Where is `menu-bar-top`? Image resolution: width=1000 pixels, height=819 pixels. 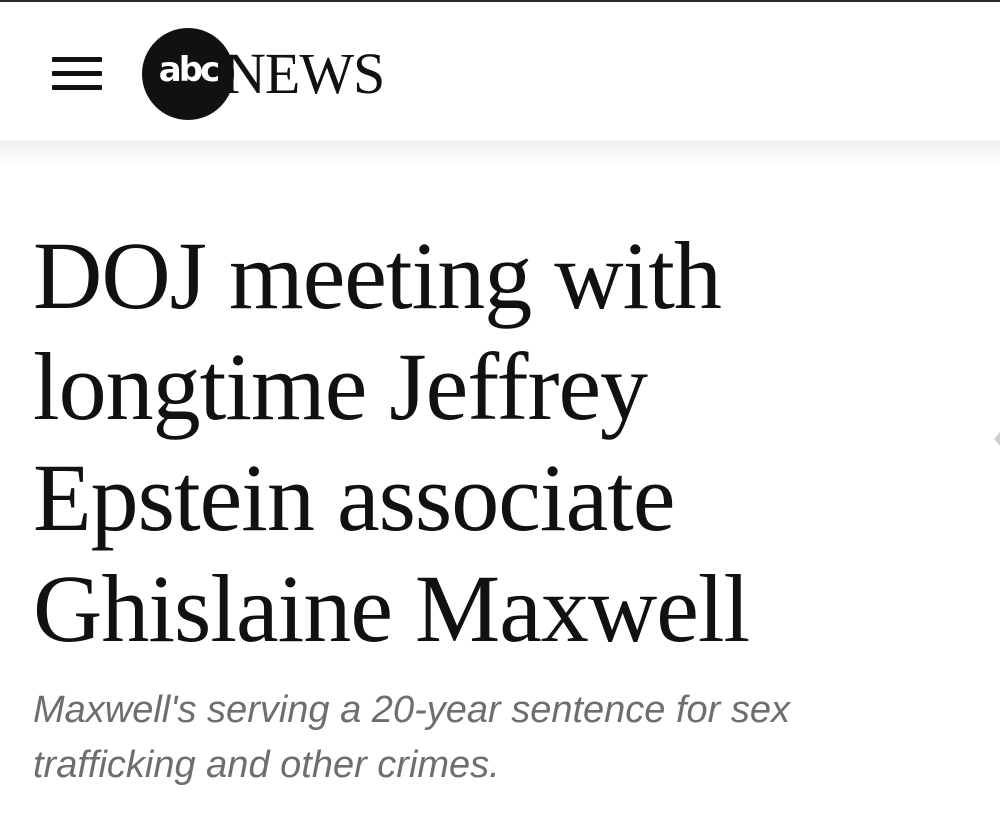
menu-bar-top is located at coordinates (77, 59).